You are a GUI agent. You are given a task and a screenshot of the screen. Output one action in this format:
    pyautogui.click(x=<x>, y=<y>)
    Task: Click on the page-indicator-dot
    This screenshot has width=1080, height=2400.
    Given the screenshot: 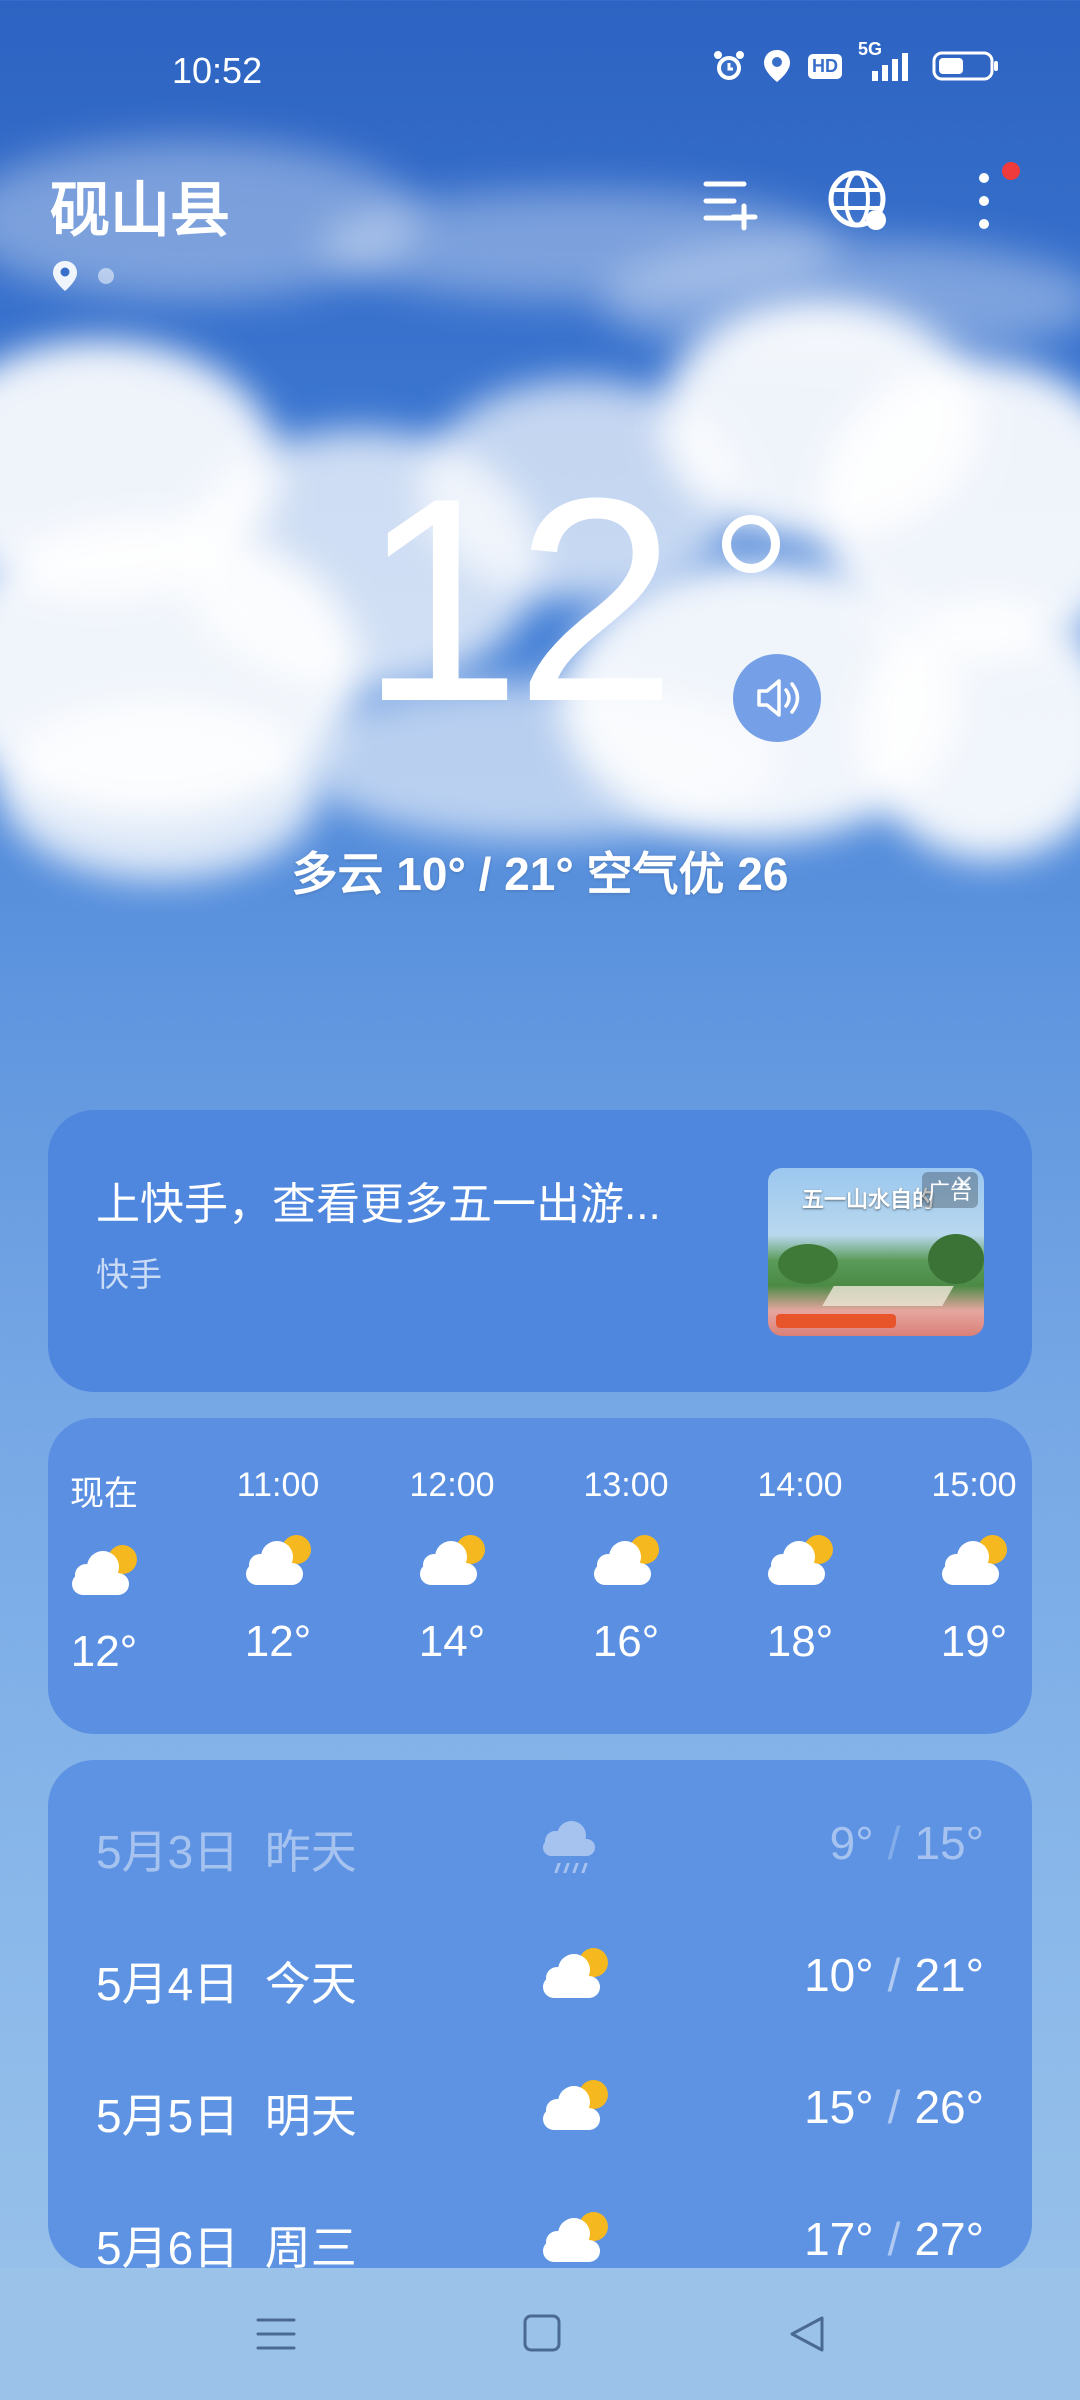 What is the action you would take?
    pyautogui.click(x=106, y=276)
    